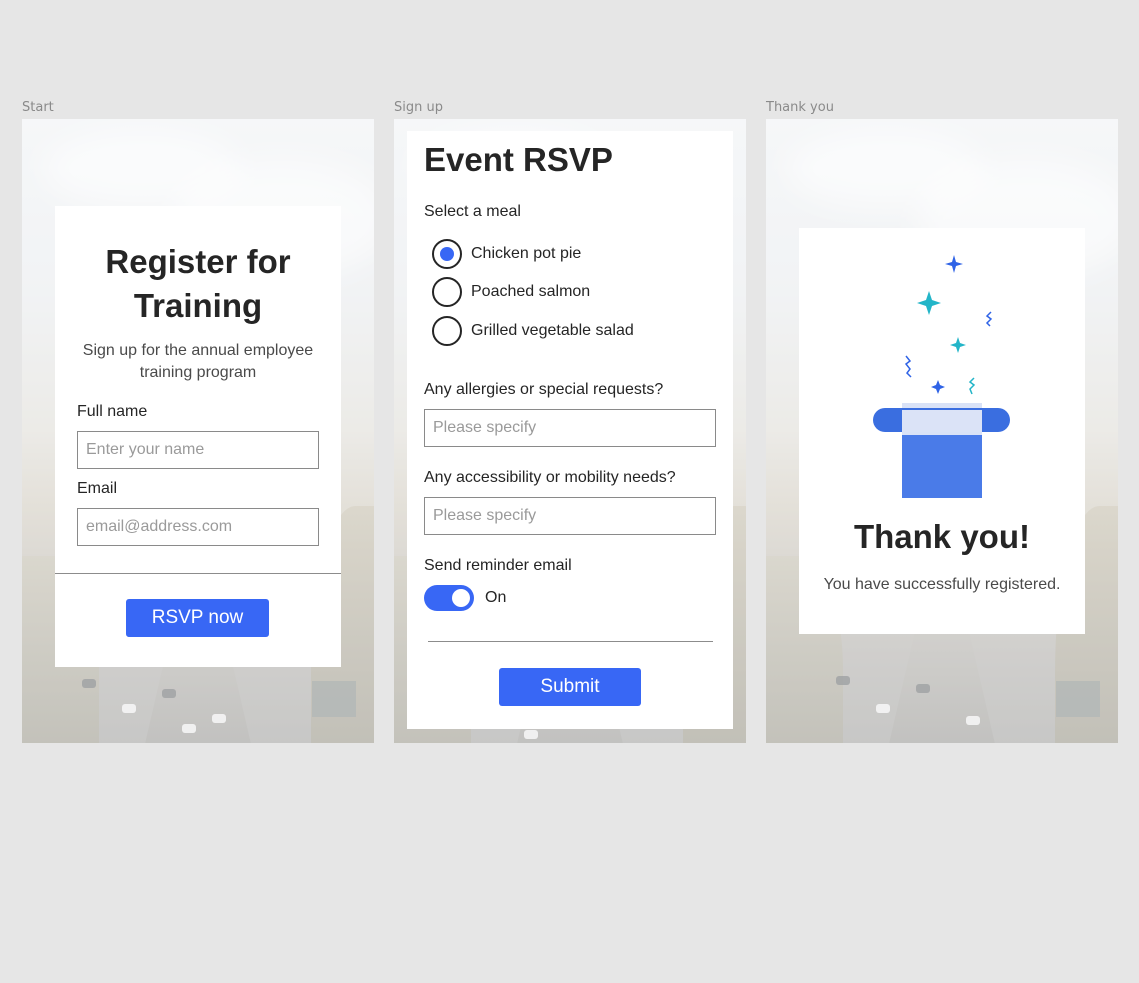  I want to click on meal-option-salmon: Poached salmon, so click(511, 292).